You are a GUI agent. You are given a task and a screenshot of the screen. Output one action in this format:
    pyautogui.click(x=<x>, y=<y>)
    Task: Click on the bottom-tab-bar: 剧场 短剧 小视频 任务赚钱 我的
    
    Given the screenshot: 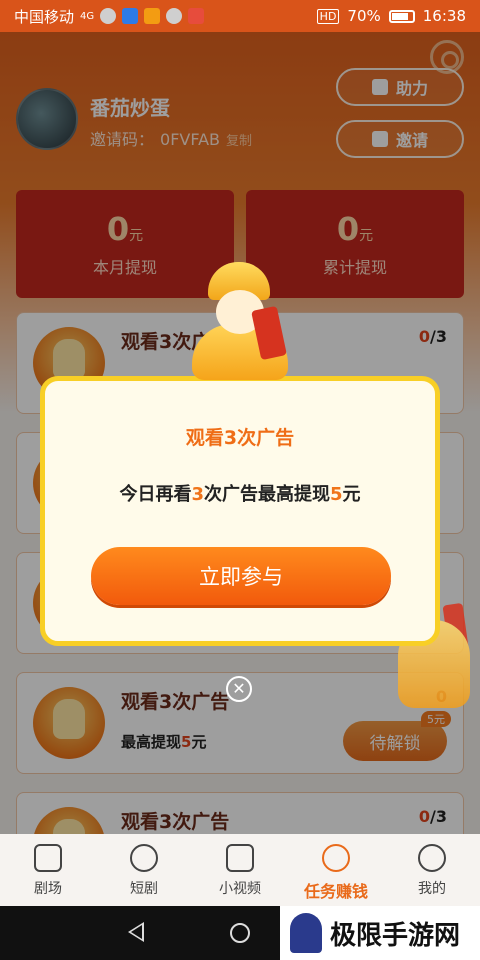 What is the action you would take?
    pyautogui.click(x=240, y=870)
    